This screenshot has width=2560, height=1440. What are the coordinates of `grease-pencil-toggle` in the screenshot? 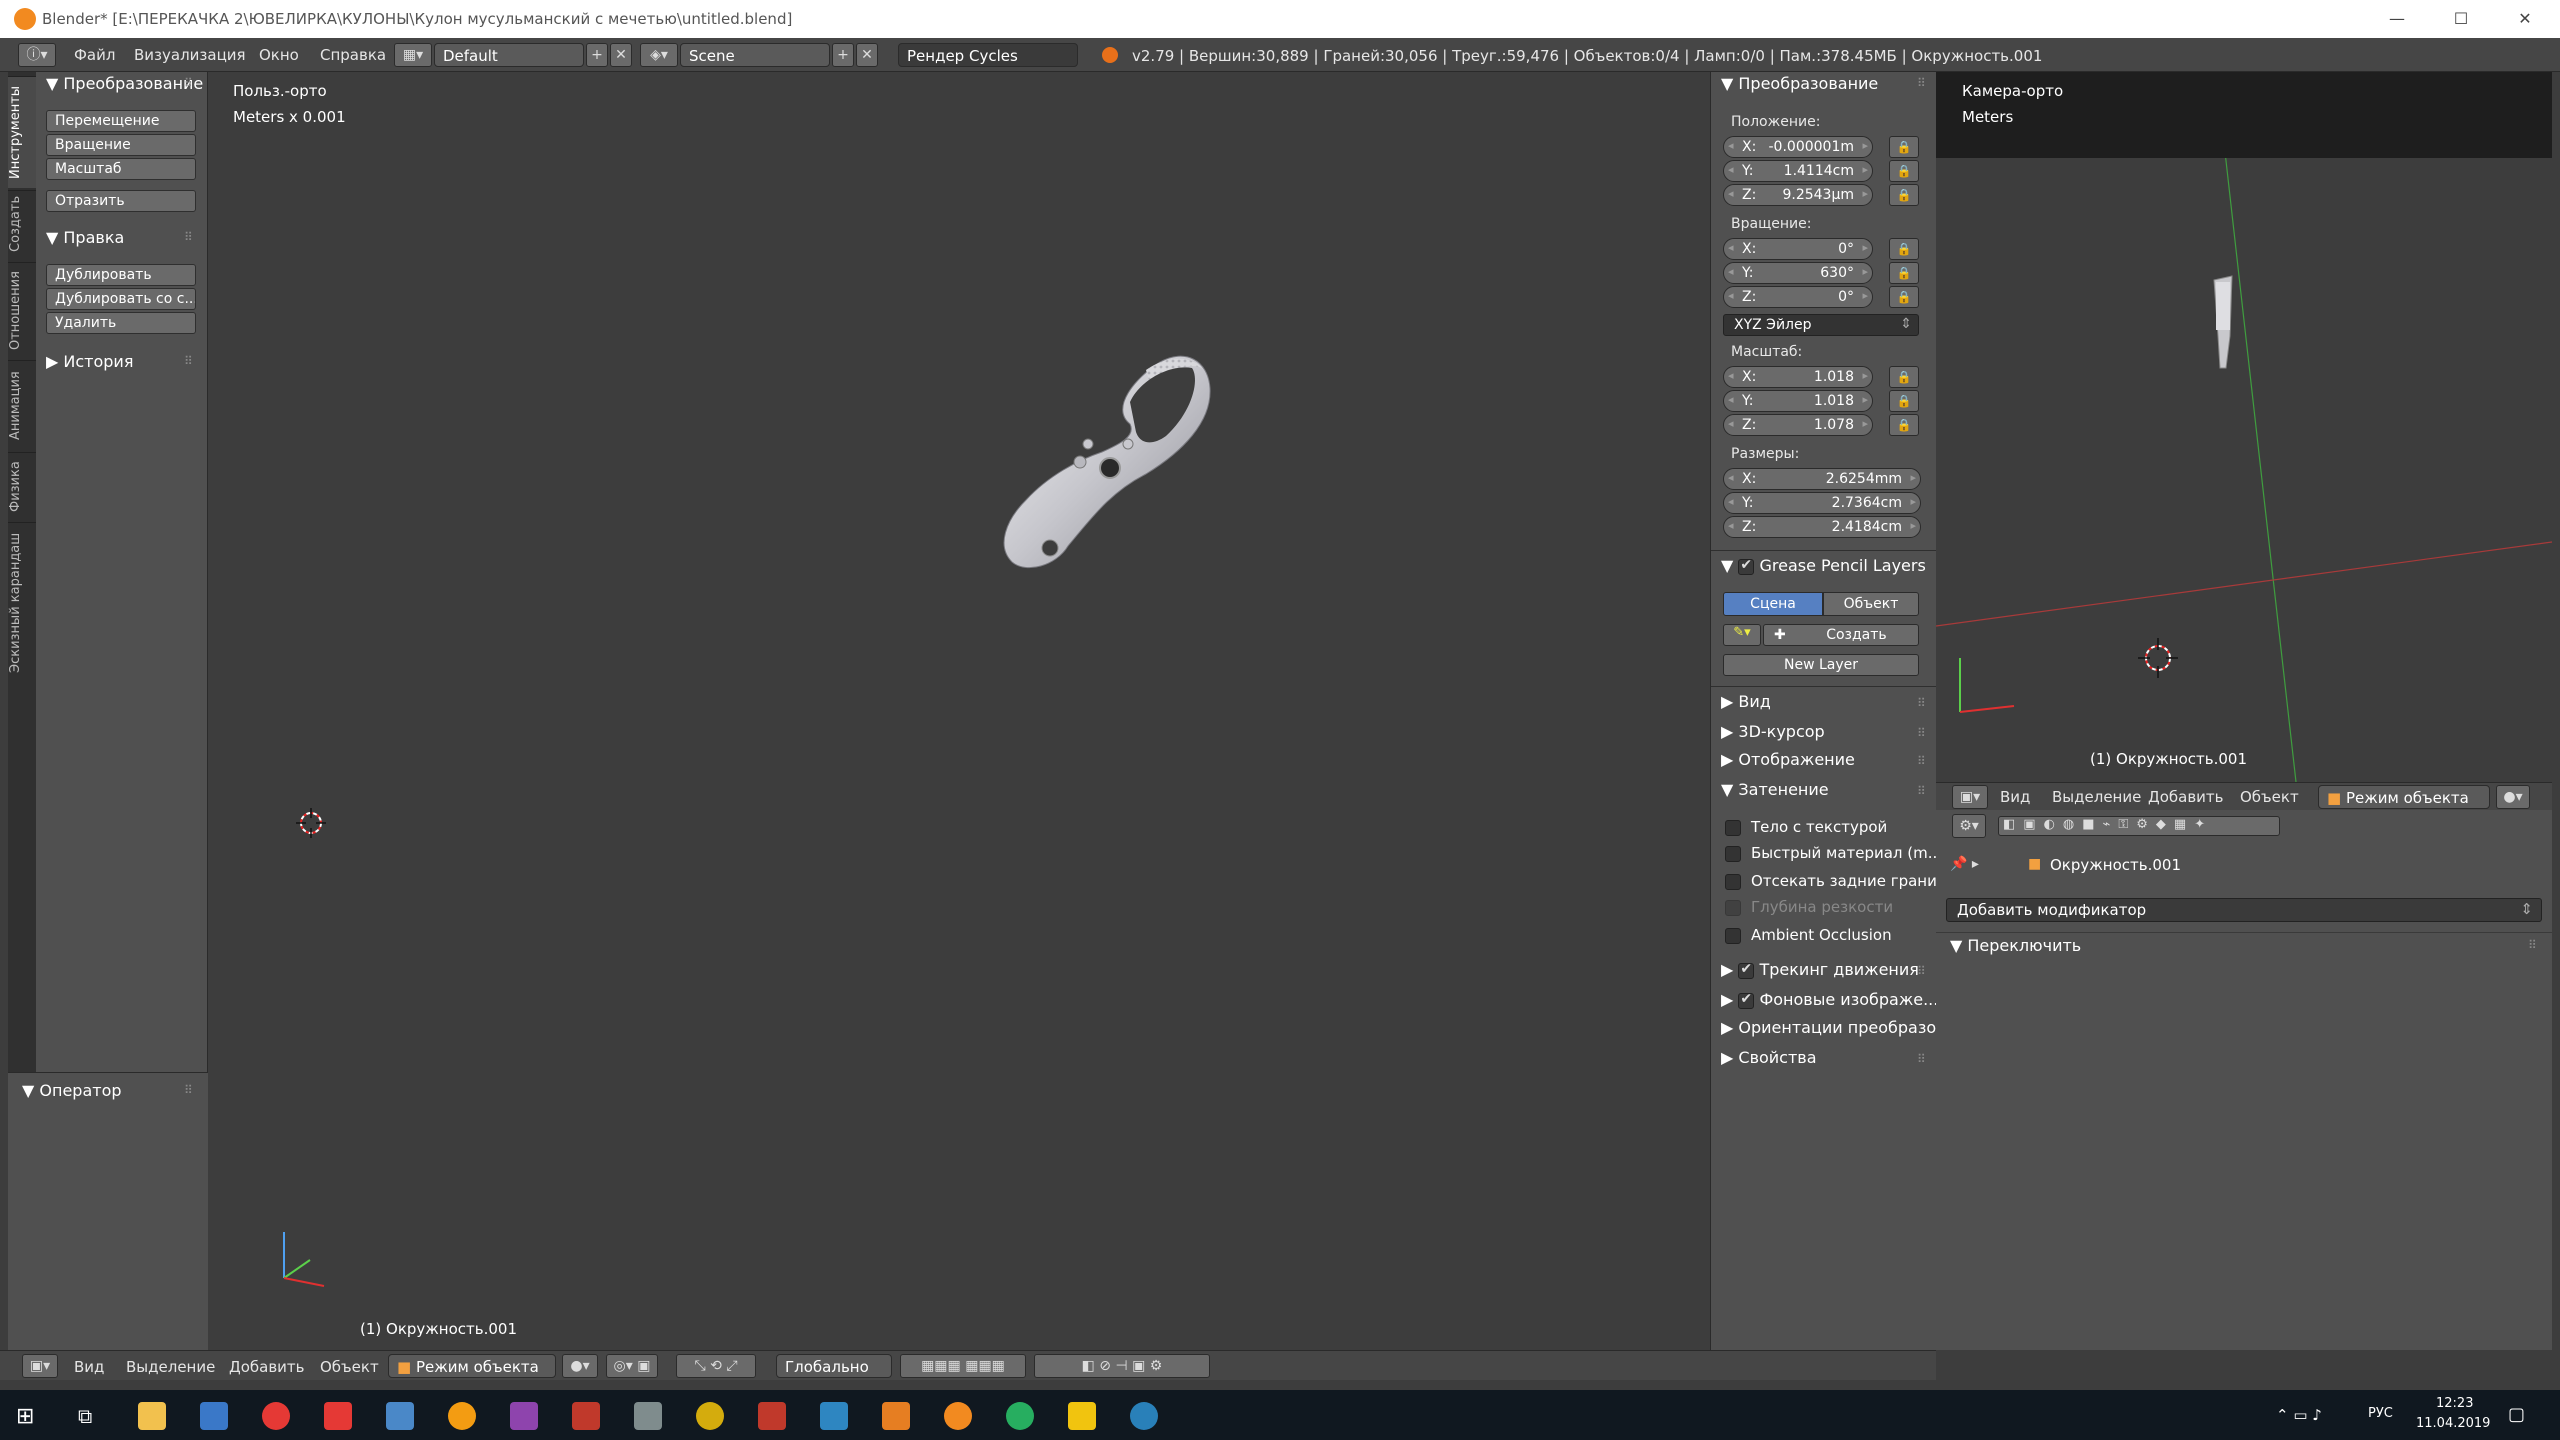 It's located at (1746, 566).